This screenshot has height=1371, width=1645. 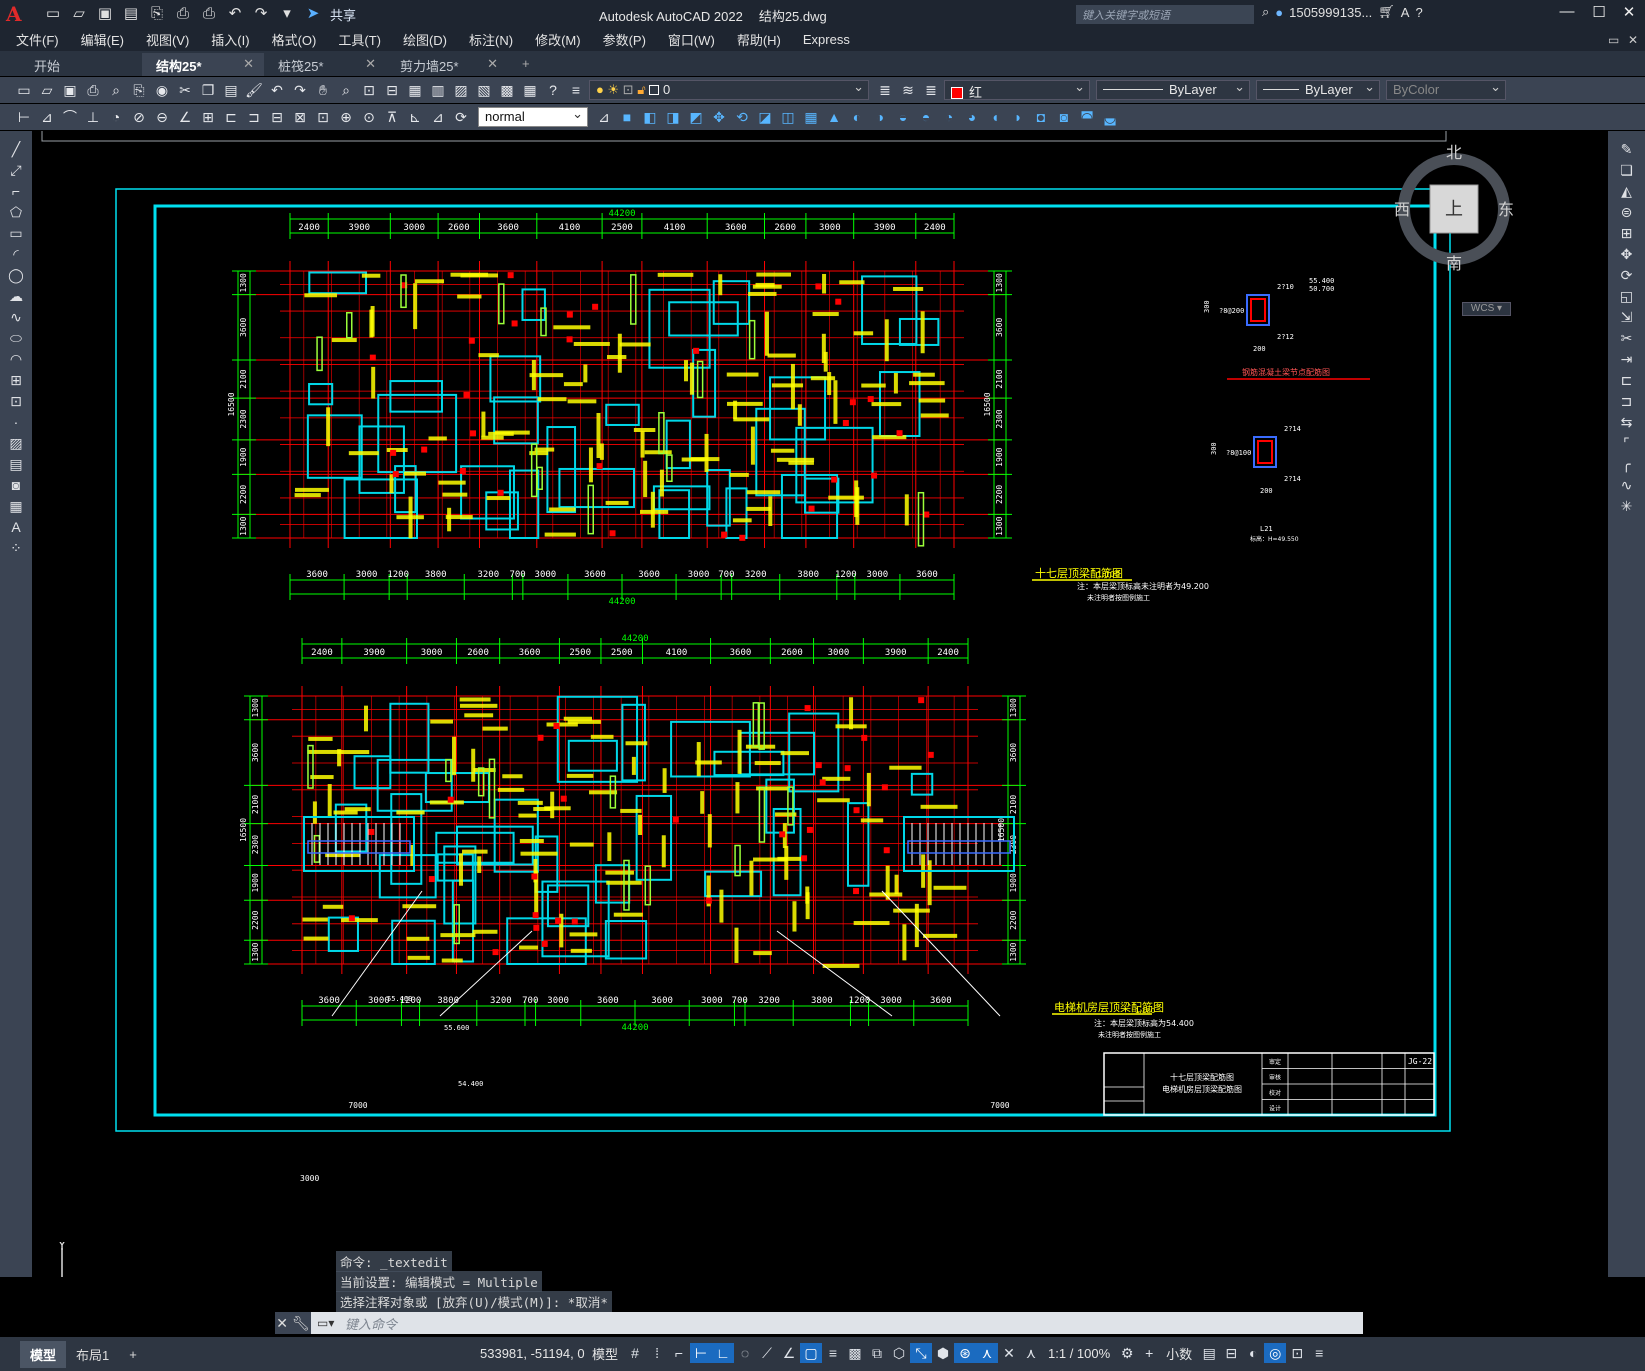 I want to click on close-button: ✕, so click(x=1629, y=12).